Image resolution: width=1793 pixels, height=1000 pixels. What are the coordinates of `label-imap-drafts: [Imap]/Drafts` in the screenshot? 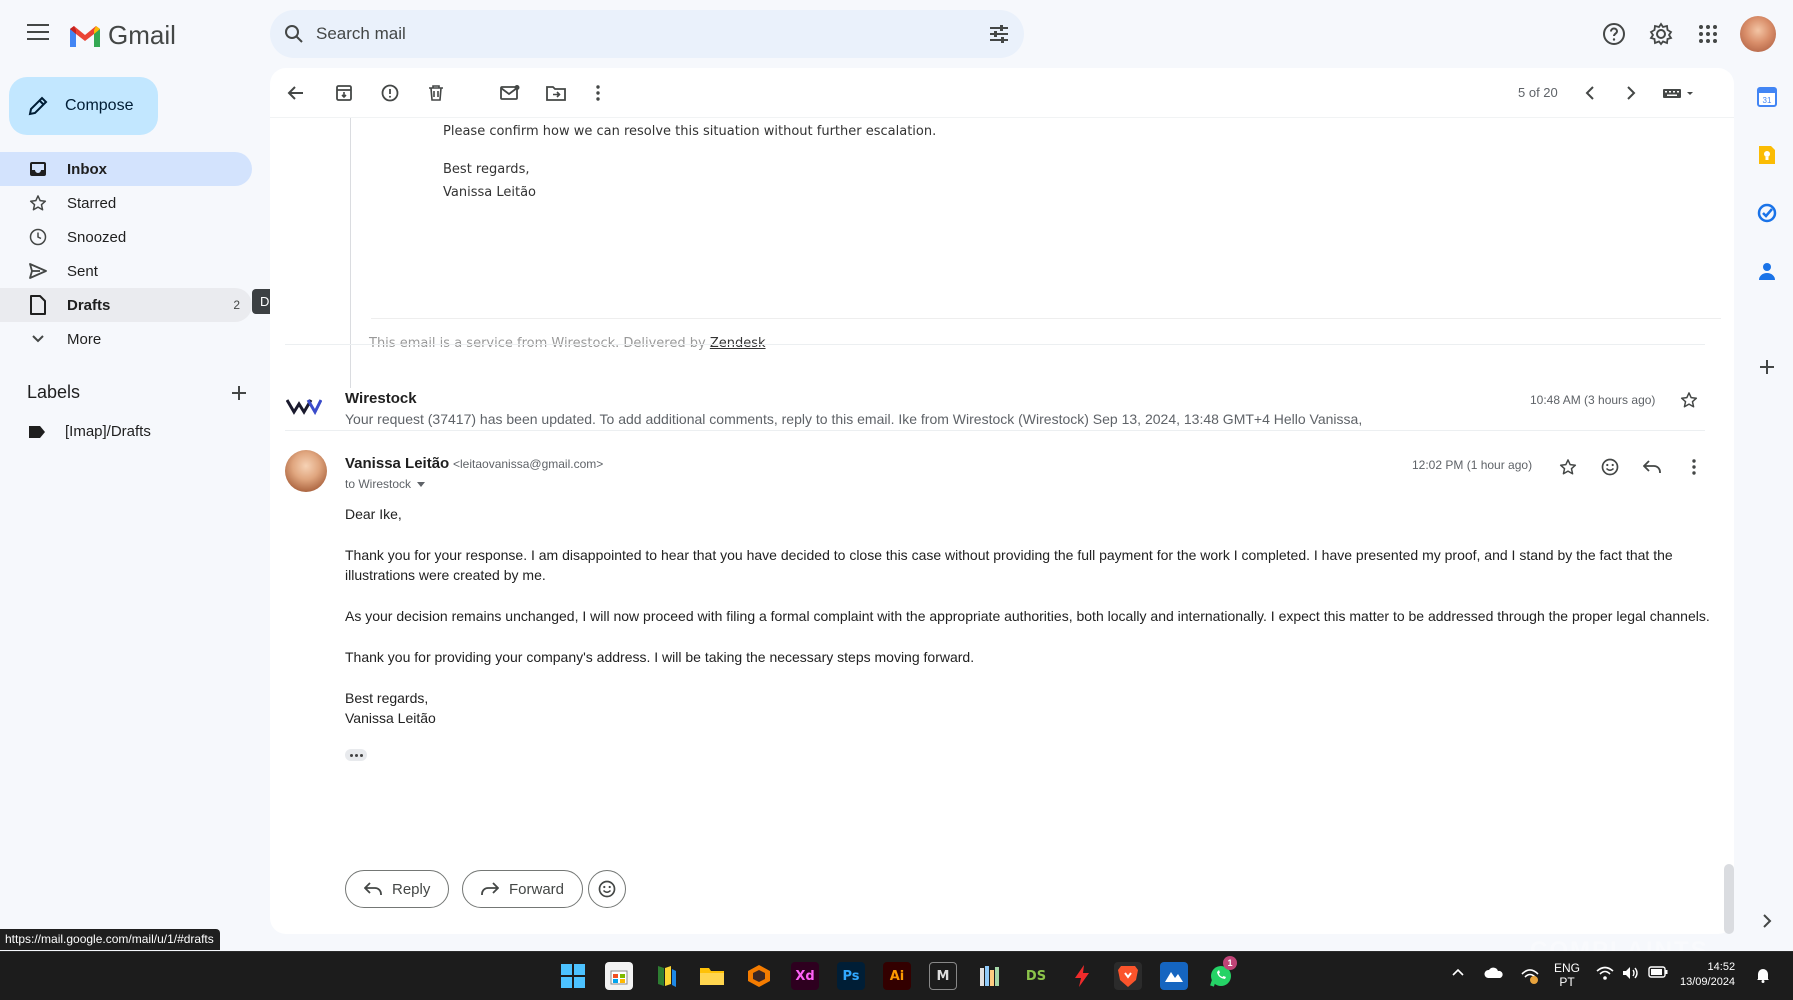 It's located at (89, 431).